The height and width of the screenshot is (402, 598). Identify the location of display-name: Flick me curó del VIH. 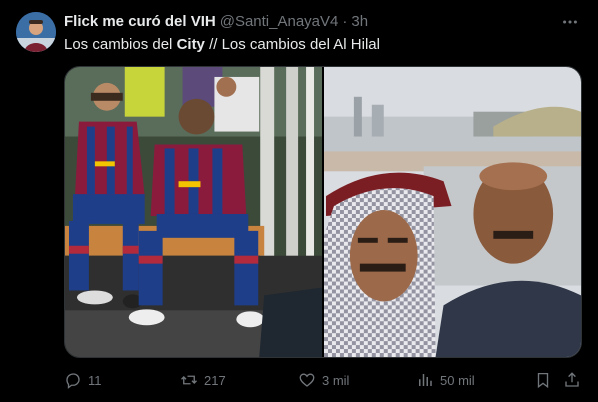
(140, 21).